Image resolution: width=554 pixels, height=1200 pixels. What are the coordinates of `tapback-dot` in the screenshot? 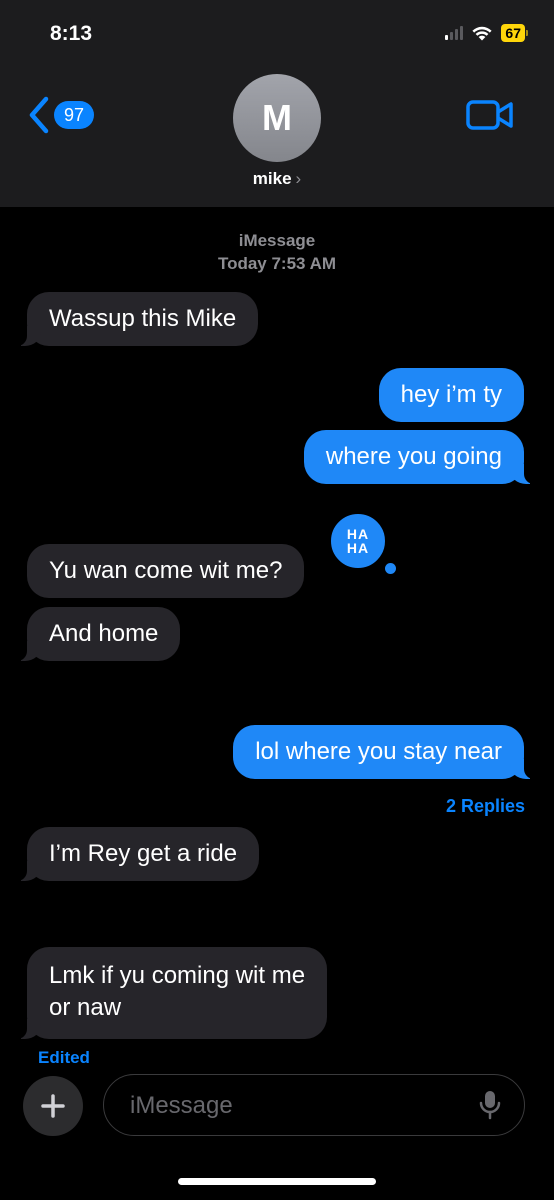 It's located at (390, 568).